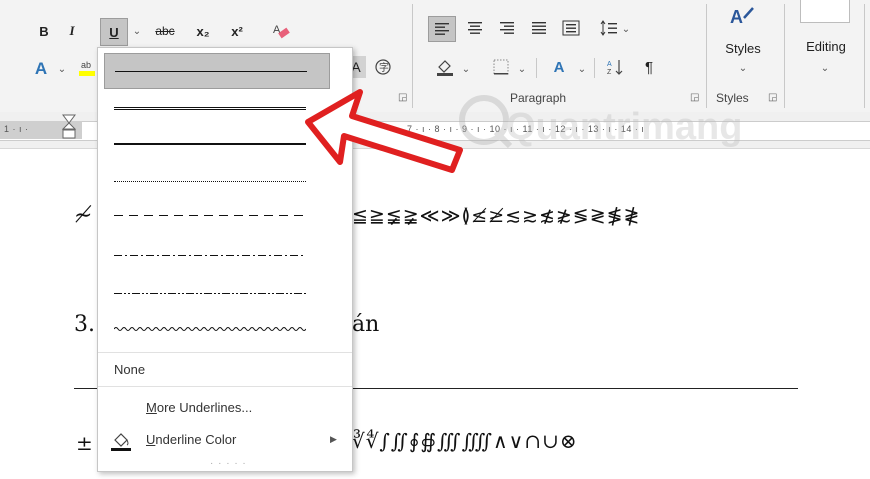 This screenshot has width=870, height=479. Describe the element at coordinates (191, 439) in the screenshot. I see `underline-color-option: Underline Color` at that location.